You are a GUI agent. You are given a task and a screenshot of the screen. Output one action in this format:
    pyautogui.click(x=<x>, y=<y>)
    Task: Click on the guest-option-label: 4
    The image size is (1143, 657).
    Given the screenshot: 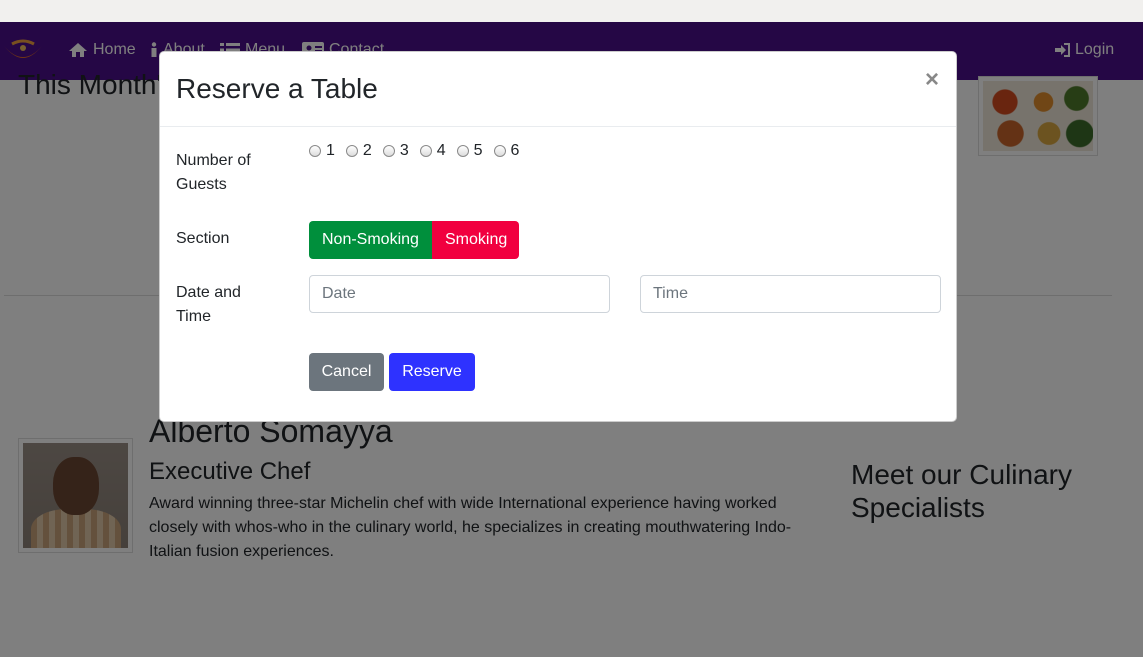 What is the action you would take?
    pyautogui.click(x=441, y=150)
    